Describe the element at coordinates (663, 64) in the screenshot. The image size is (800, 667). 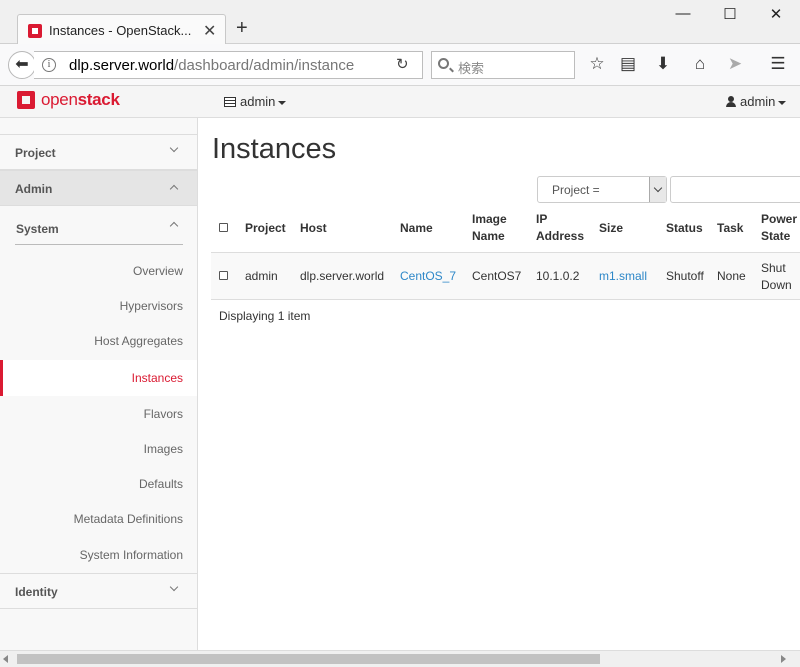
I see `download-icon: ⬇` at that location.